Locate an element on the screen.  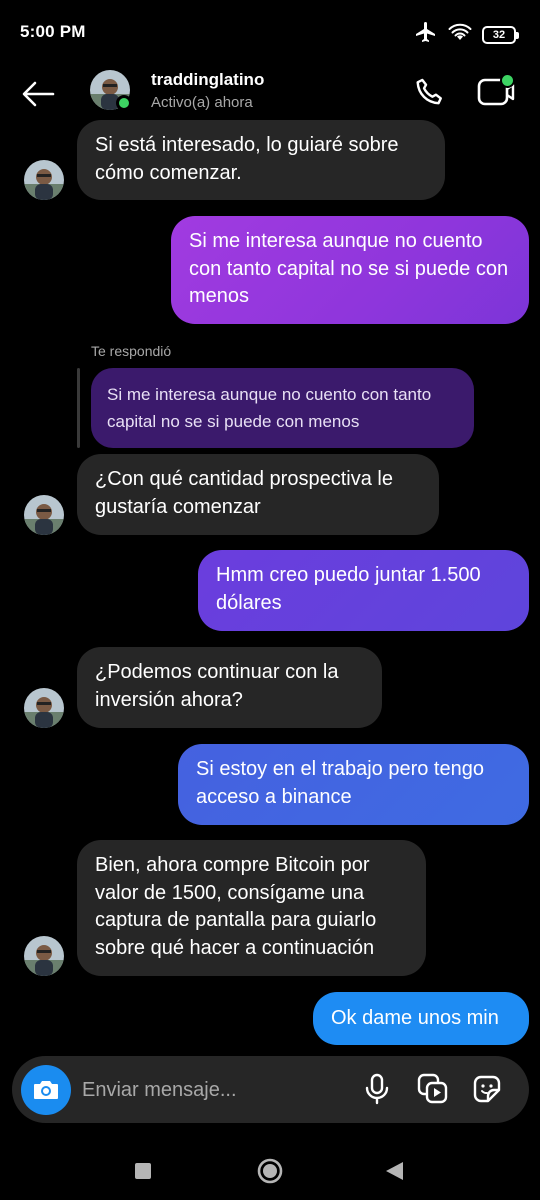
message-outgoing: Hmm creo puedo juntar 1.500 dólares is located at coordinates (363, 590).